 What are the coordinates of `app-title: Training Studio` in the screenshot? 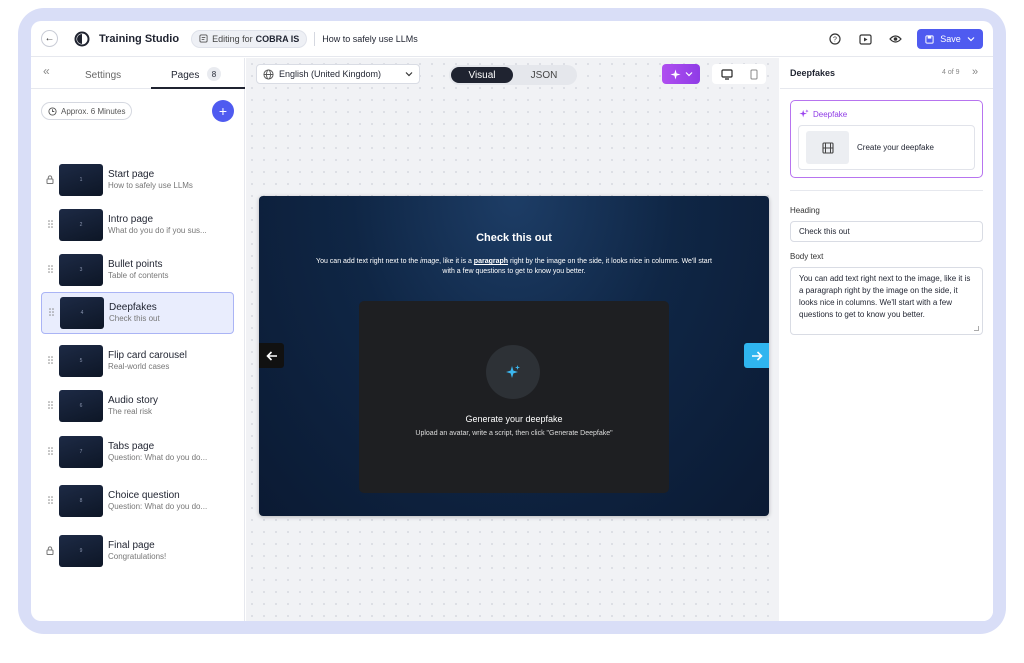 It's located at (139, 38).